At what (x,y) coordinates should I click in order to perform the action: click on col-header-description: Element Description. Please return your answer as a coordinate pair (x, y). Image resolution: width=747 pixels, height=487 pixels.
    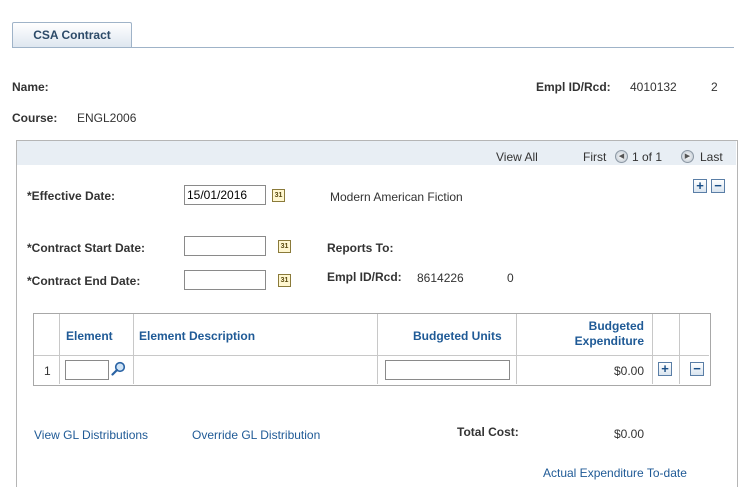
    Looking at the image, I should click on (197, 336).